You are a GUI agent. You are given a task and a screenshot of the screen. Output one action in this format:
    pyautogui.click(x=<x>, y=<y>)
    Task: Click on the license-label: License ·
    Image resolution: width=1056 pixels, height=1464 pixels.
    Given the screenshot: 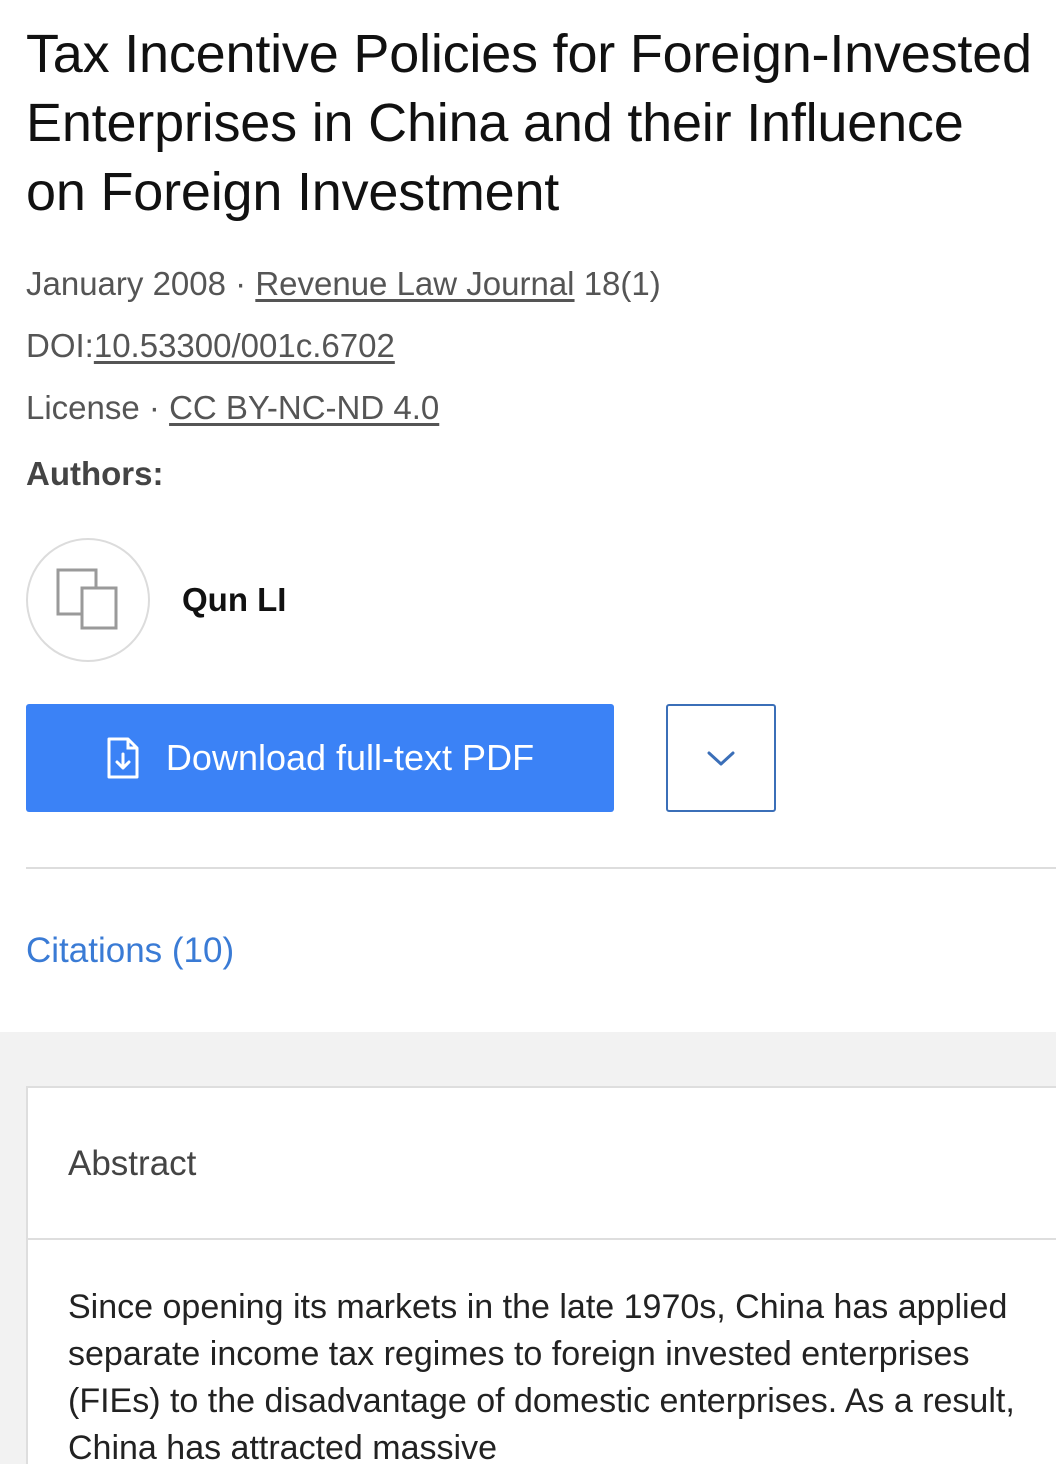 What is the action you would take?
    pyautogui.click(x=98, y=407)
    